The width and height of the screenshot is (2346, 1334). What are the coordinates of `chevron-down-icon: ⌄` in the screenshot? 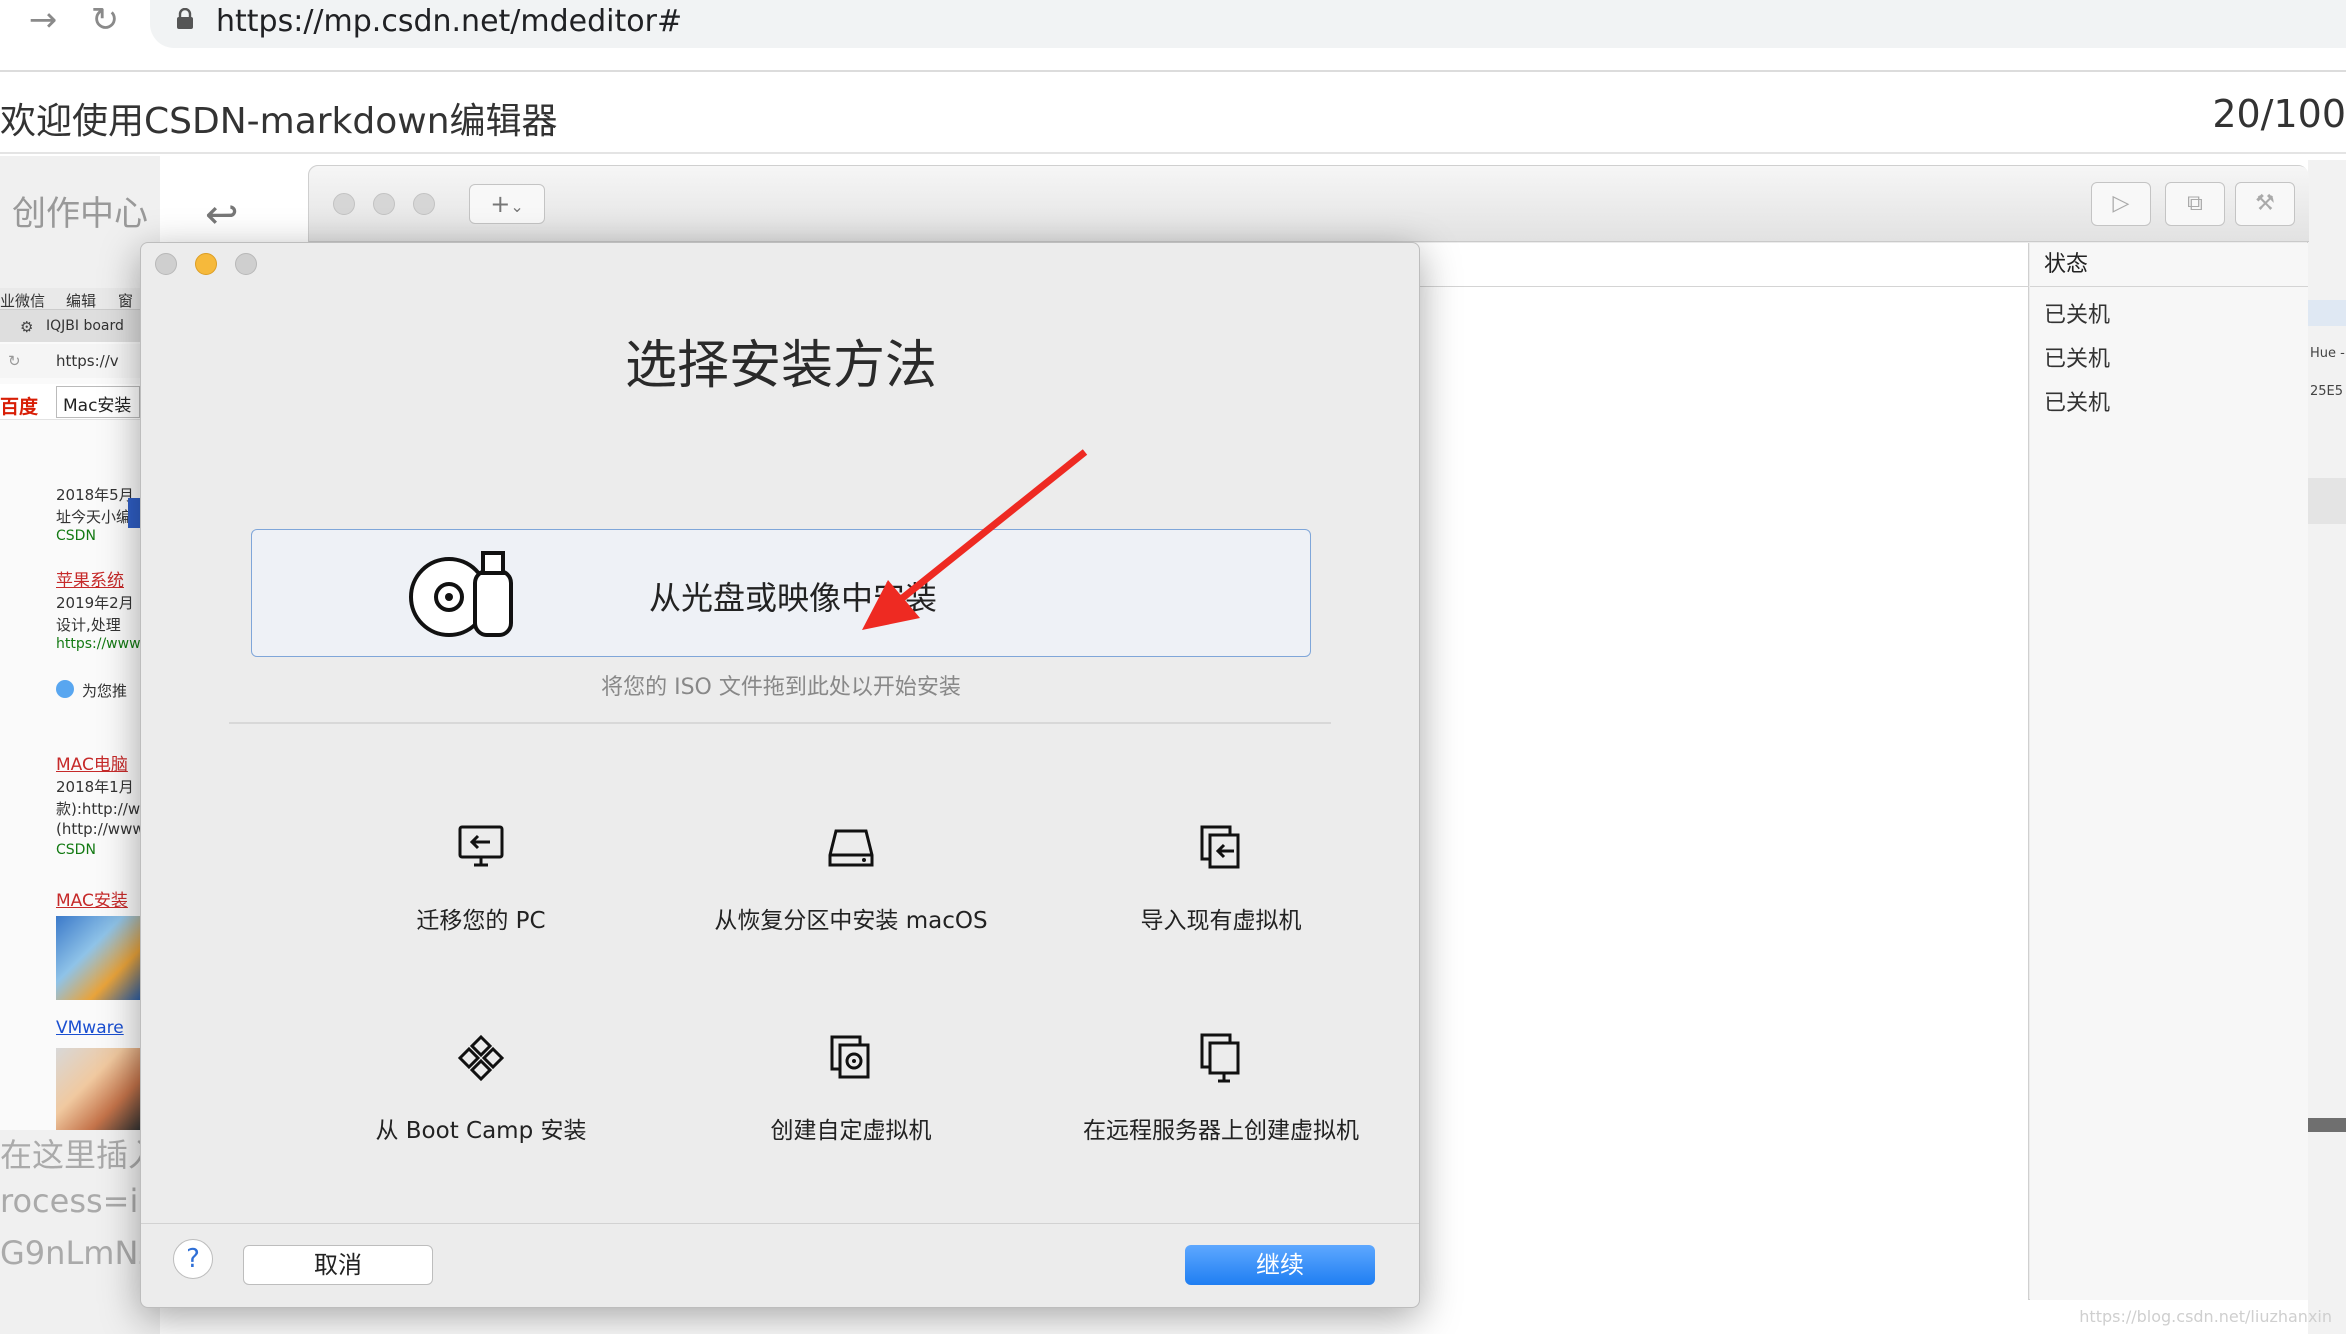 It's located at (517, 206).